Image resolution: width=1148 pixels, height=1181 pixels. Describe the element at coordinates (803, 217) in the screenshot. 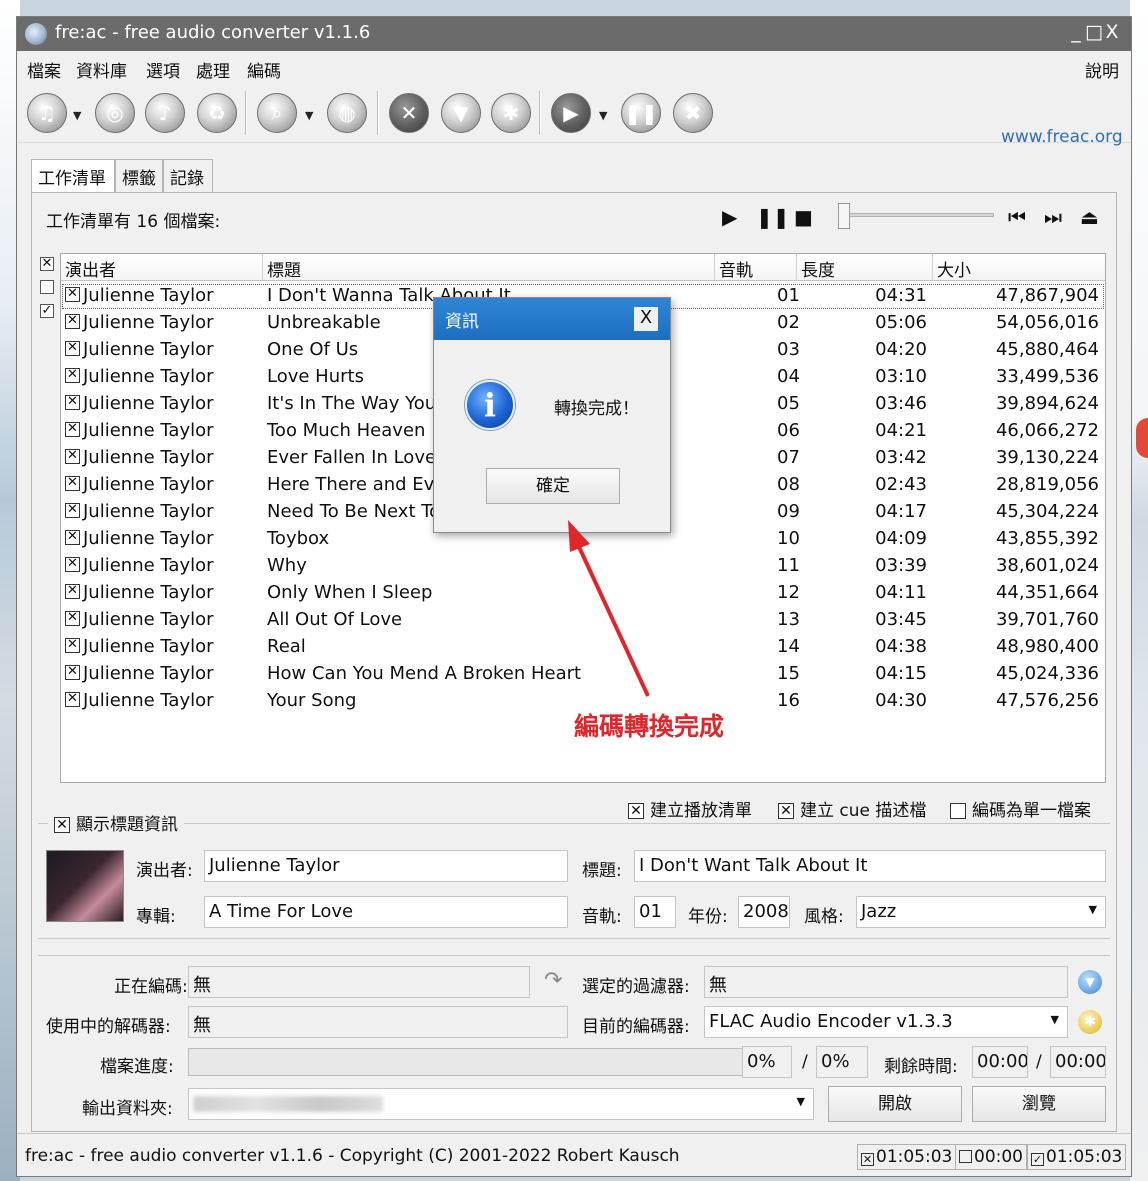

I see `stop-icon: ■` at that location.